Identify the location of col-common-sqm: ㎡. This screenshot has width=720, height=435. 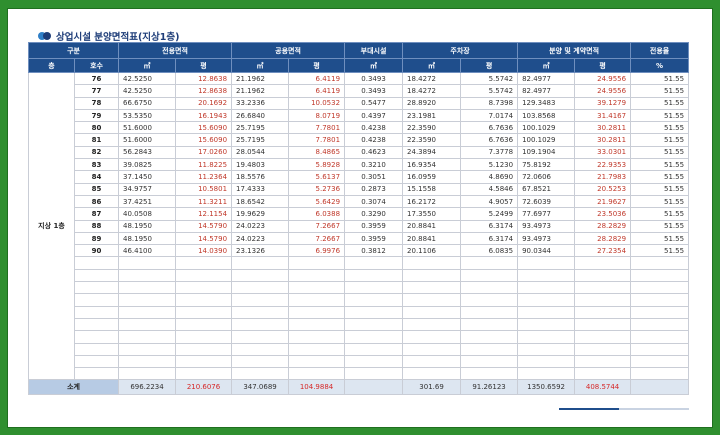
(260, 65).